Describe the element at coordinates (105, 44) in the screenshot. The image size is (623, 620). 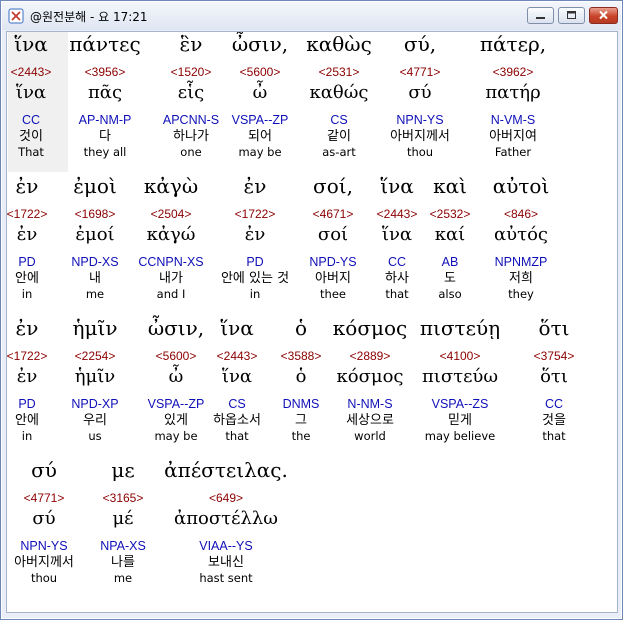
I see `greek-word: πάντες` at that location.